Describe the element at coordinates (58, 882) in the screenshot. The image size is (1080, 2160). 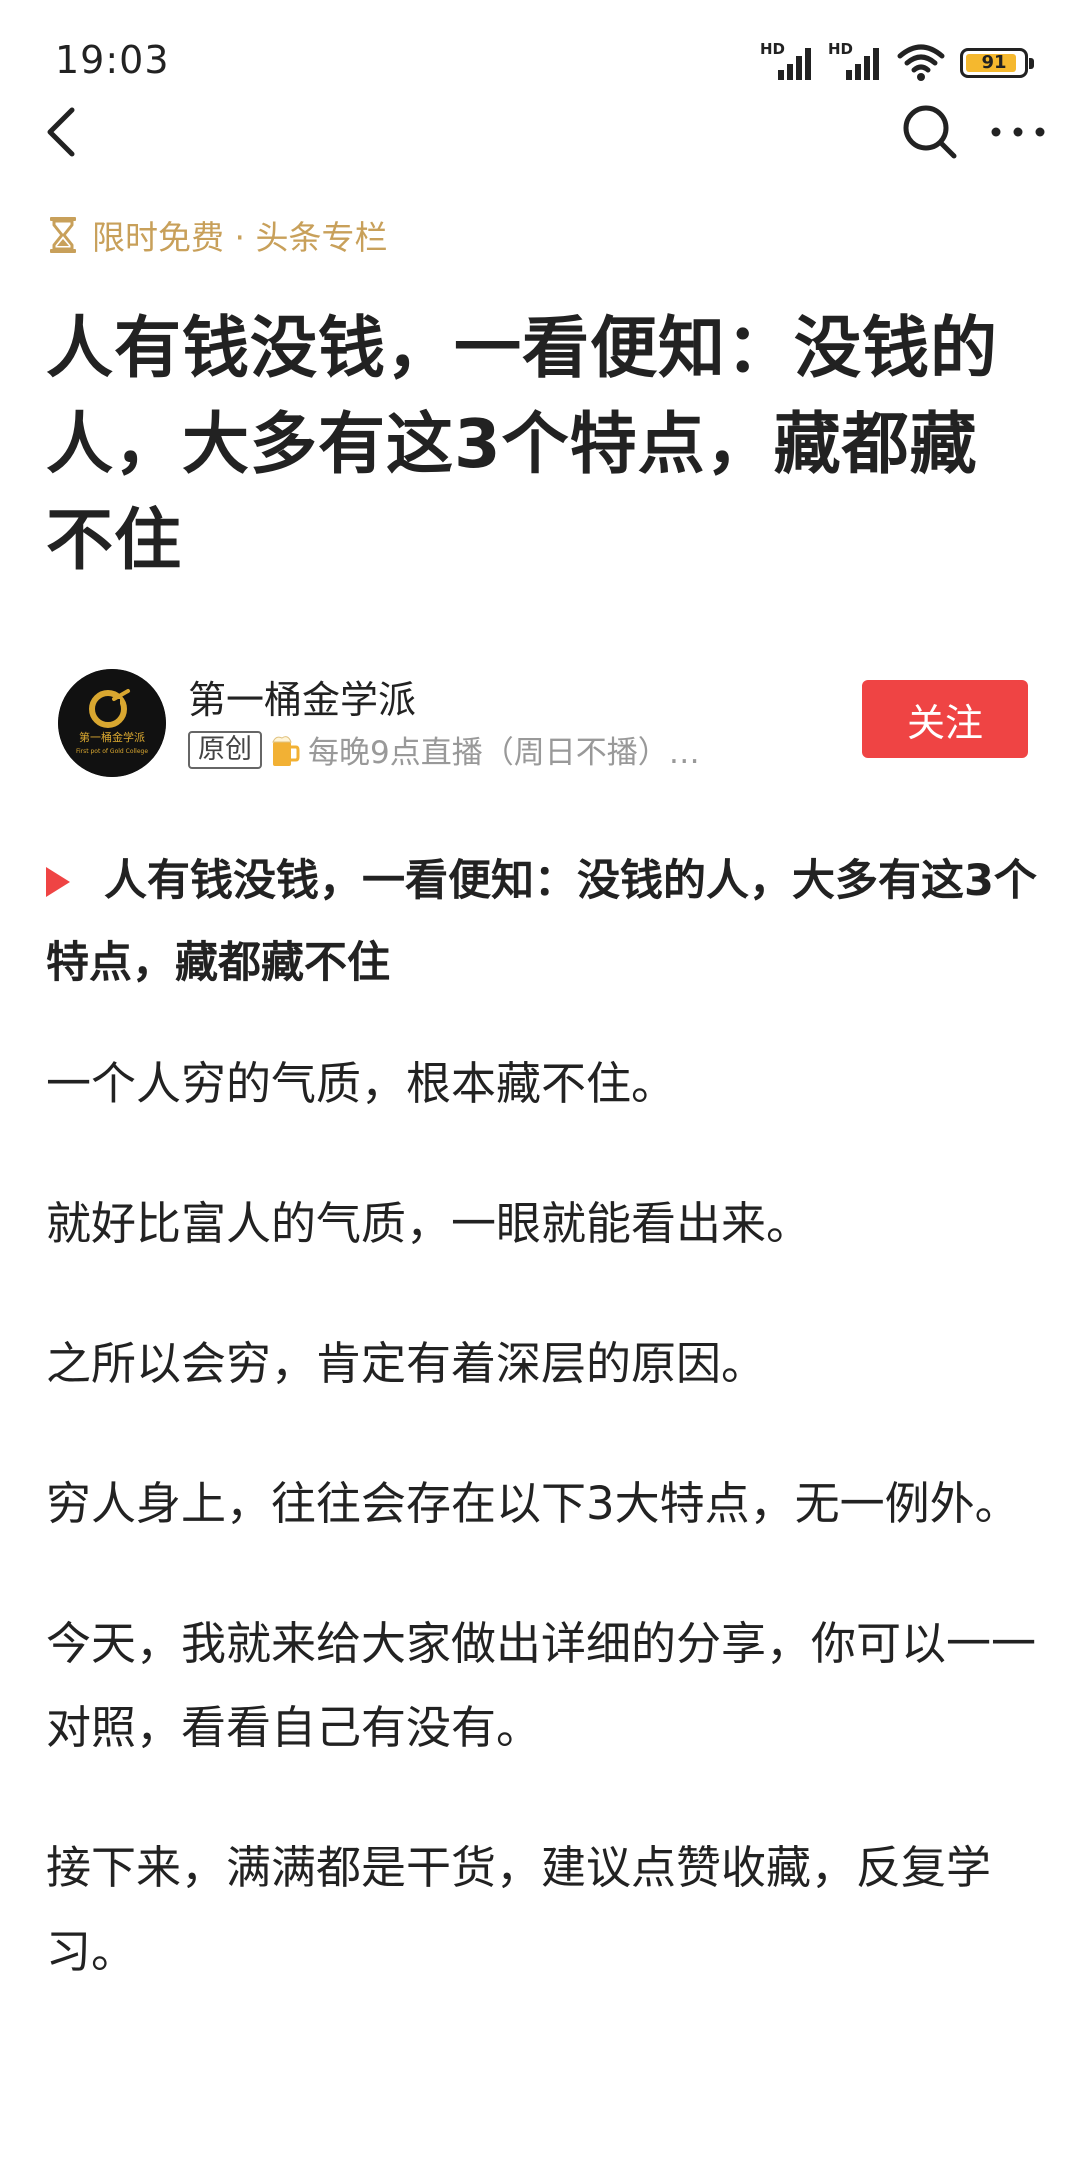
I see `play-triangle-icon` at that location.